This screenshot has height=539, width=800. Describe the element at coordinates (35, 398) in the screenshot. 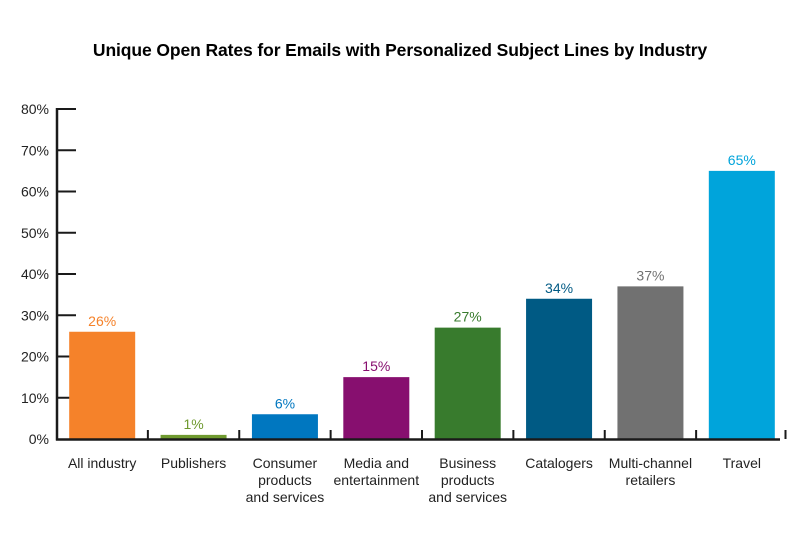

I see `y-tick-label: 10%` at that location.